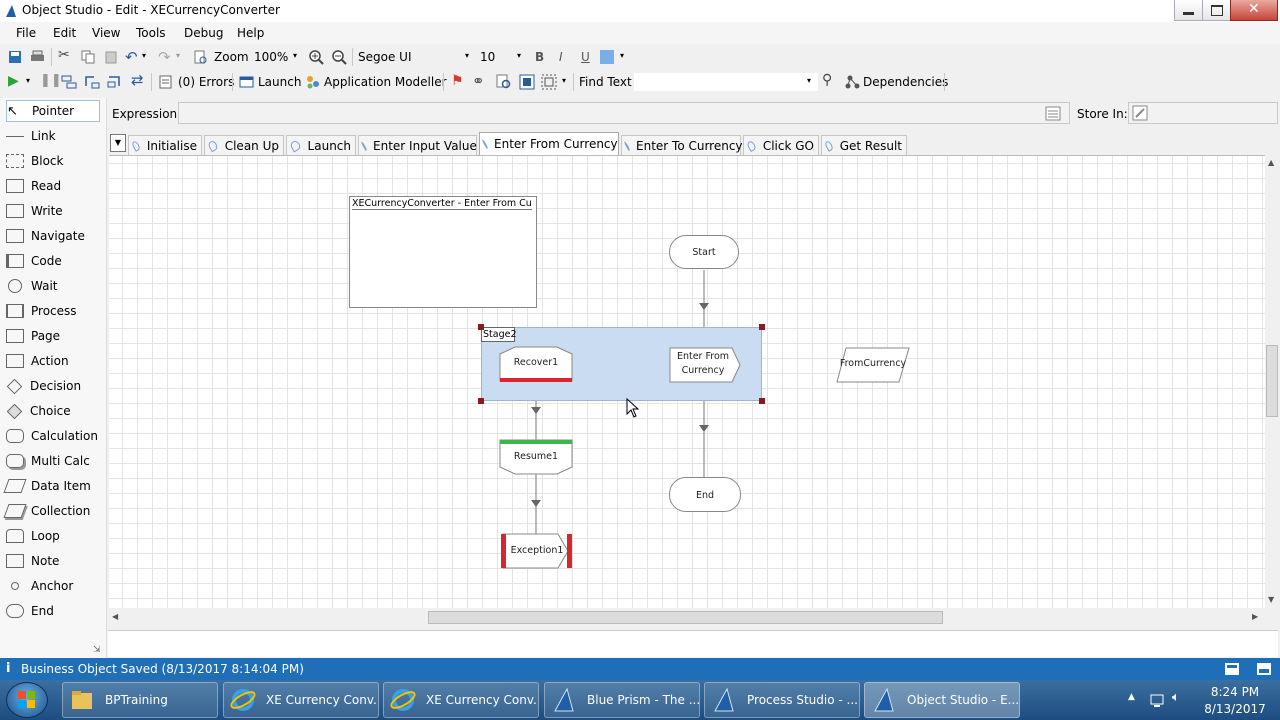 The image size is (1280, 720). Describe the element at coordinates (564, 80) in the screenshot. I see `grid-dropdown-icon: ▾` at that location.